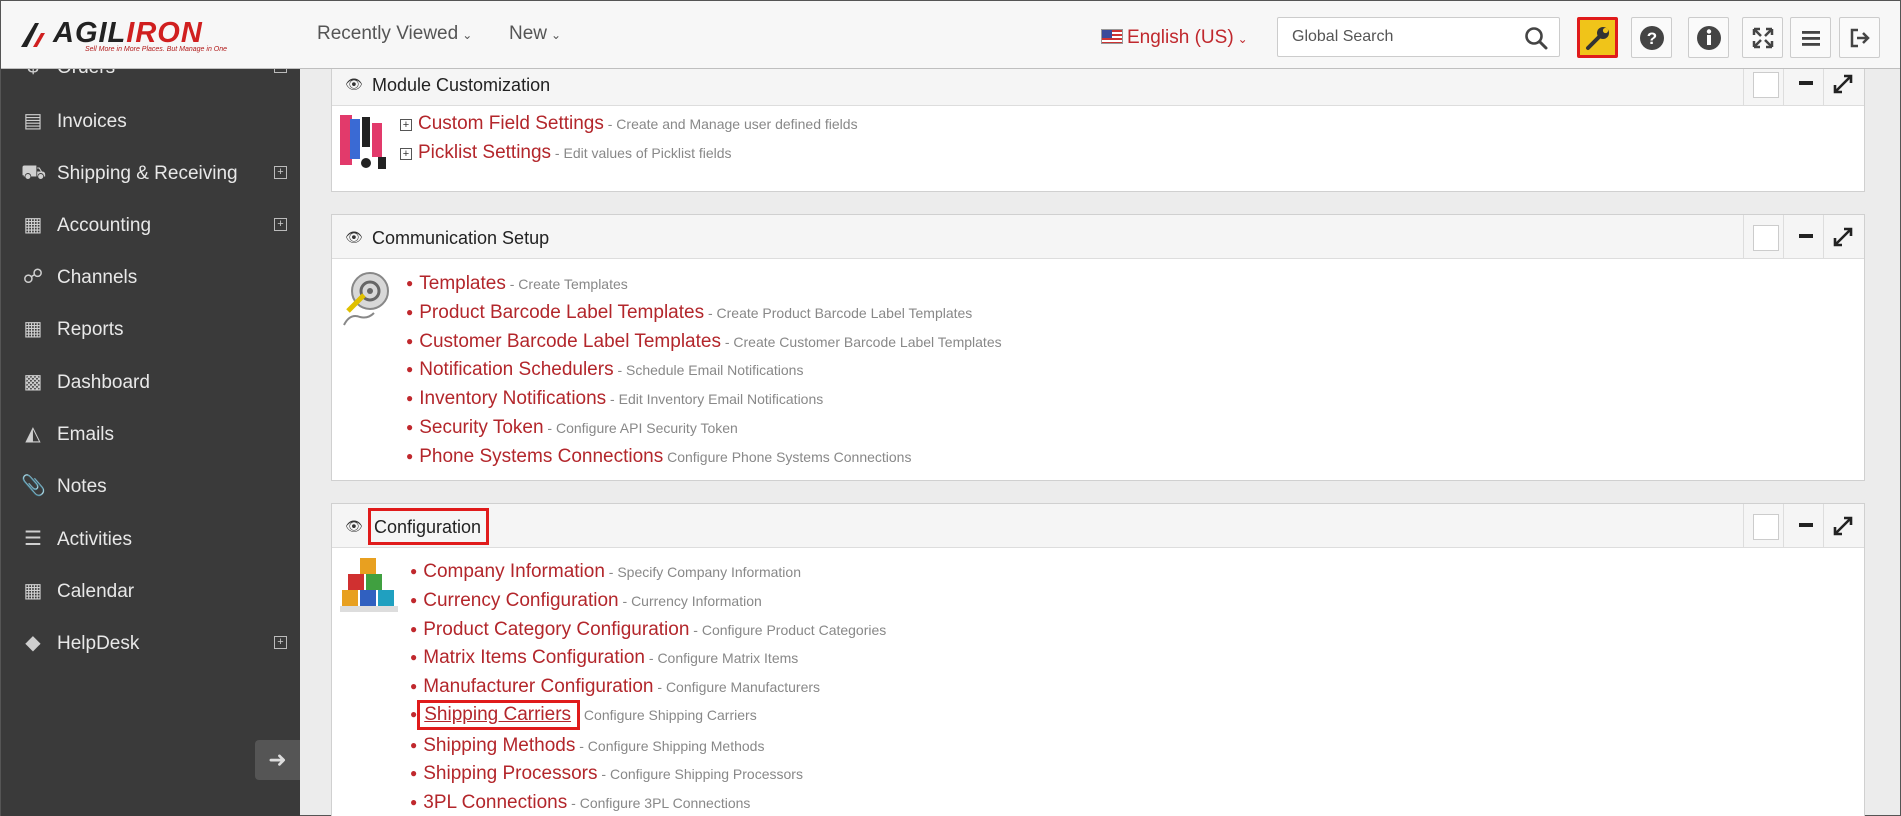 Image resolution: width=1901 pixels, height=816 pixels. I want to click on help-button: ?, so click(1651, 37).